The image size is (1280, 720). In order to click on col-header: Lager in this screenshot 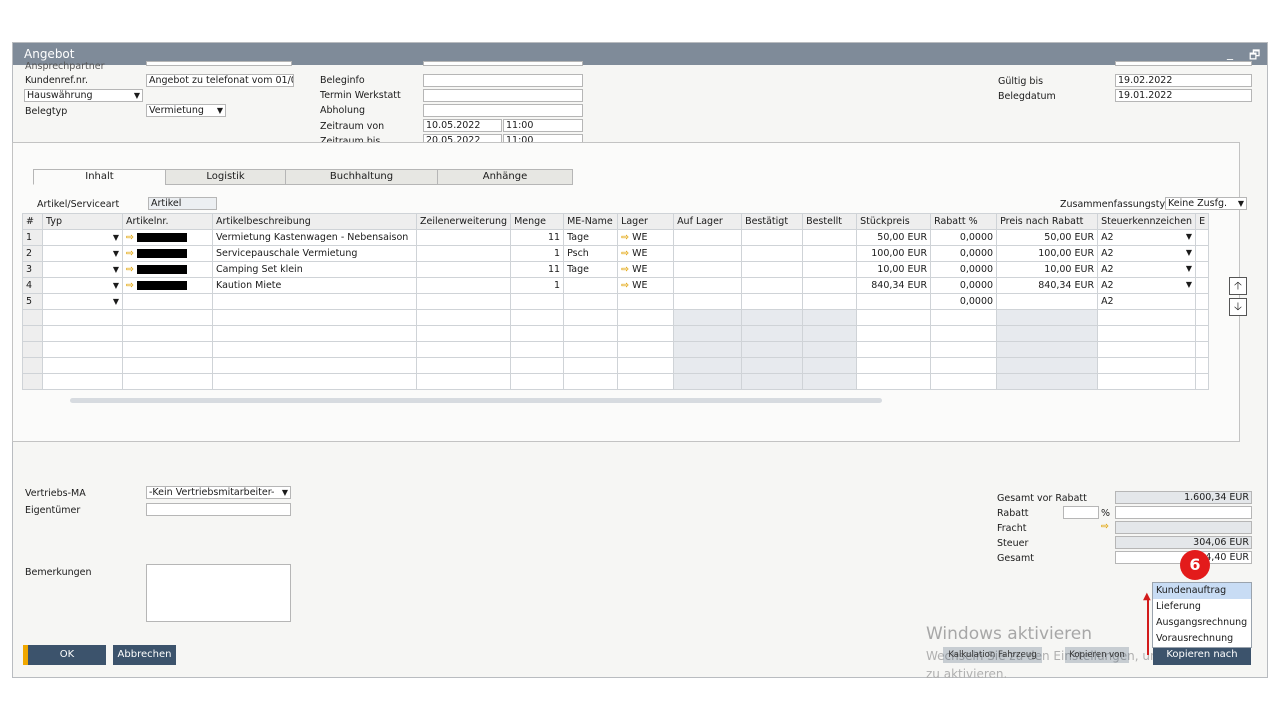, I will do `click(646, 221)`.